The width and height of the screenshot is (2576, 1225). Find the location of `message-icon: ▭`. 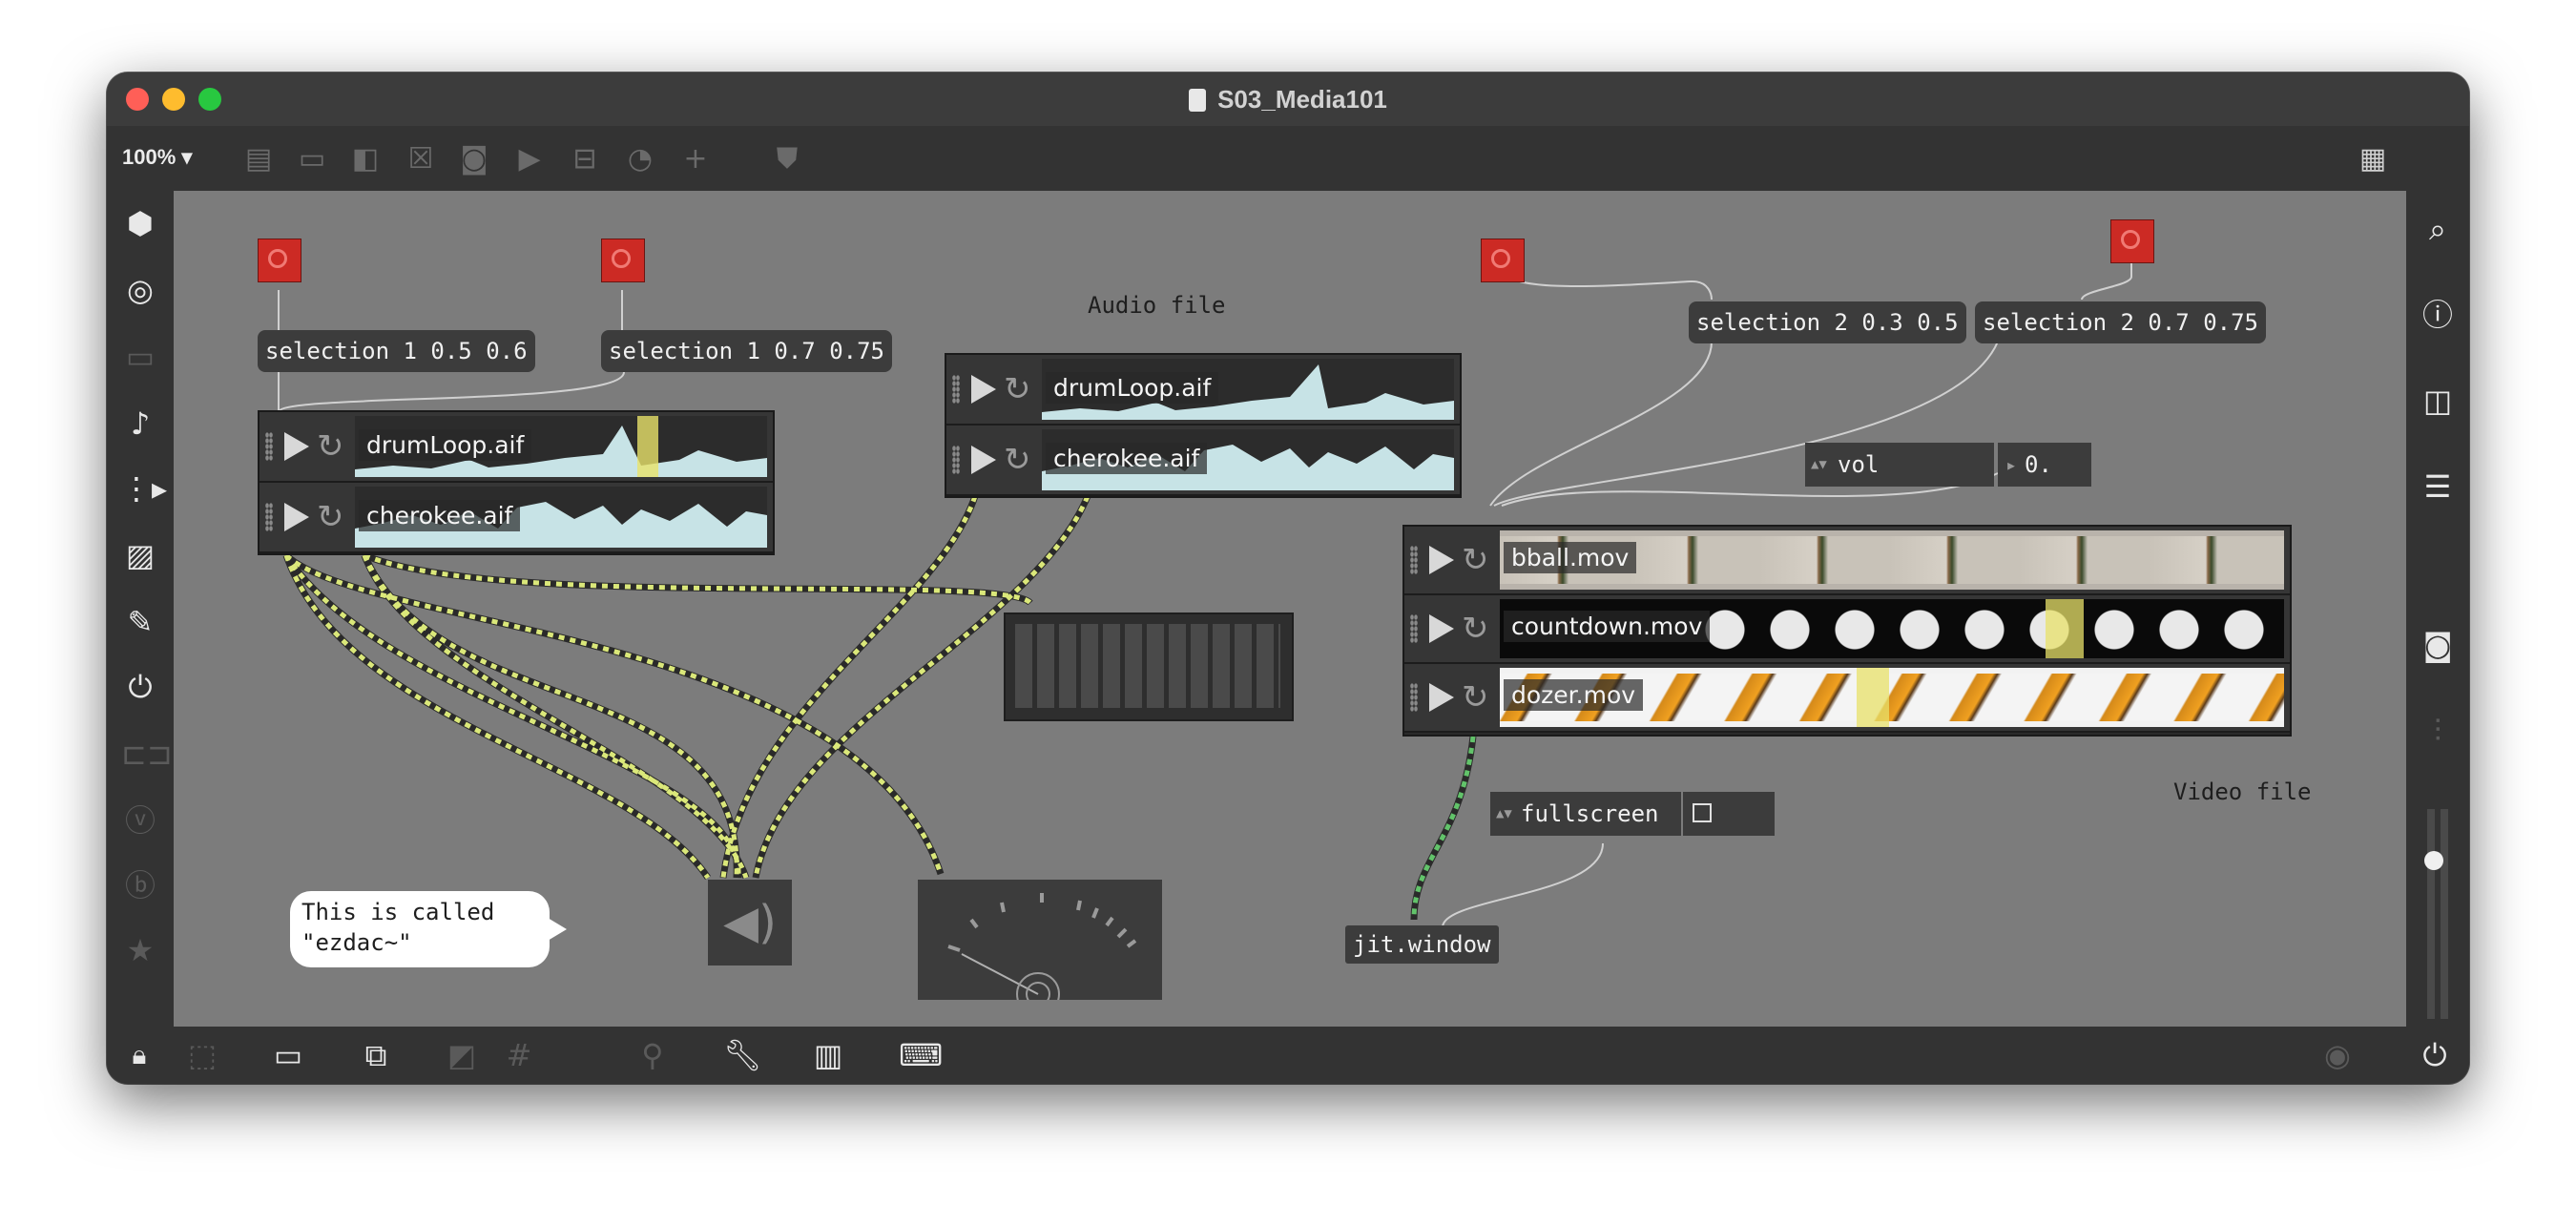

message-icon: ▭ is located at coordinates (312, 159).